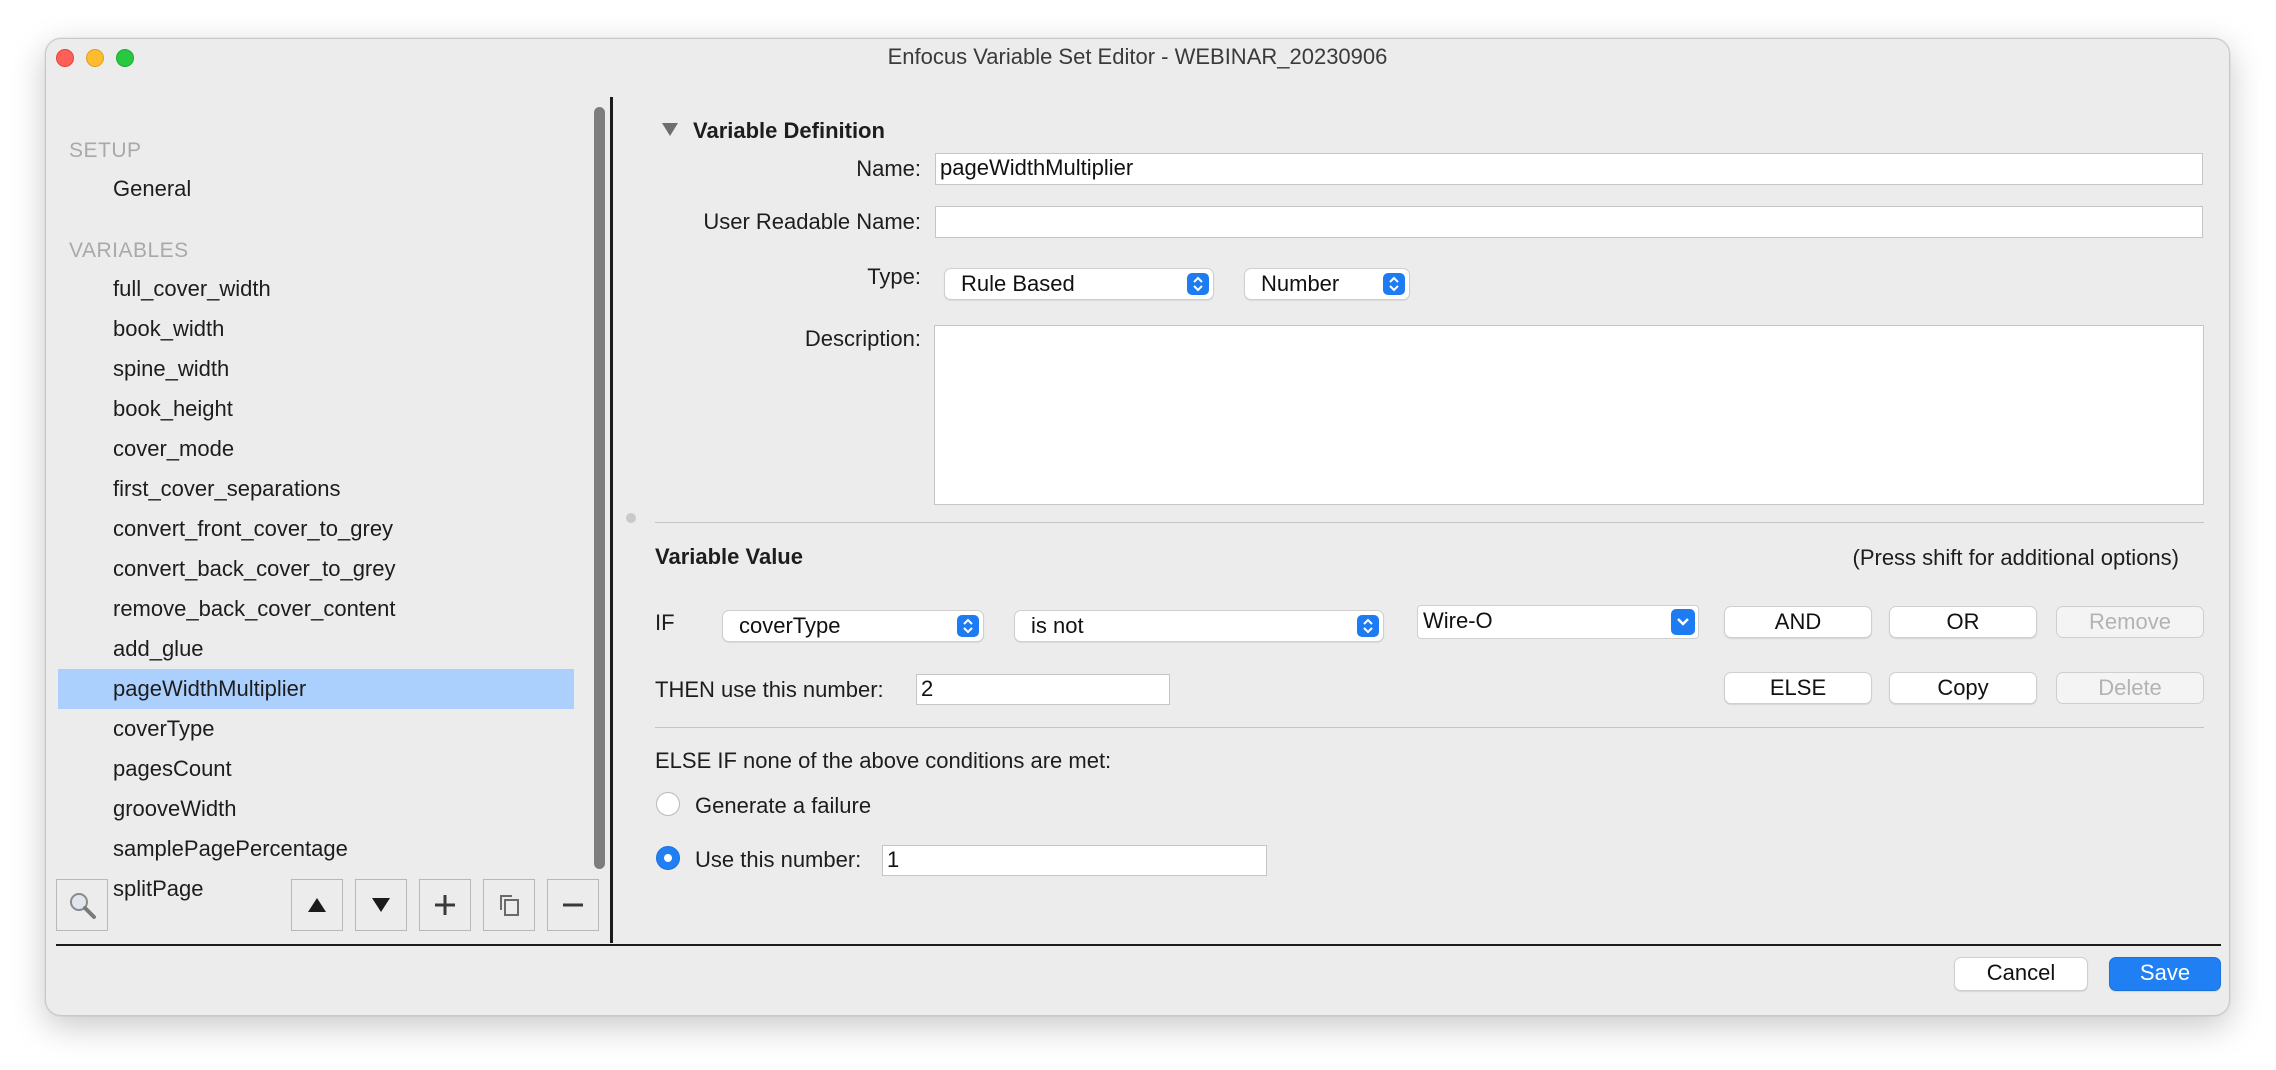  What do you see at coordinates (316, 769) in the screenshot?
I see `sidebar-item-variable: pagesCount` at bounding box center [316, 769].